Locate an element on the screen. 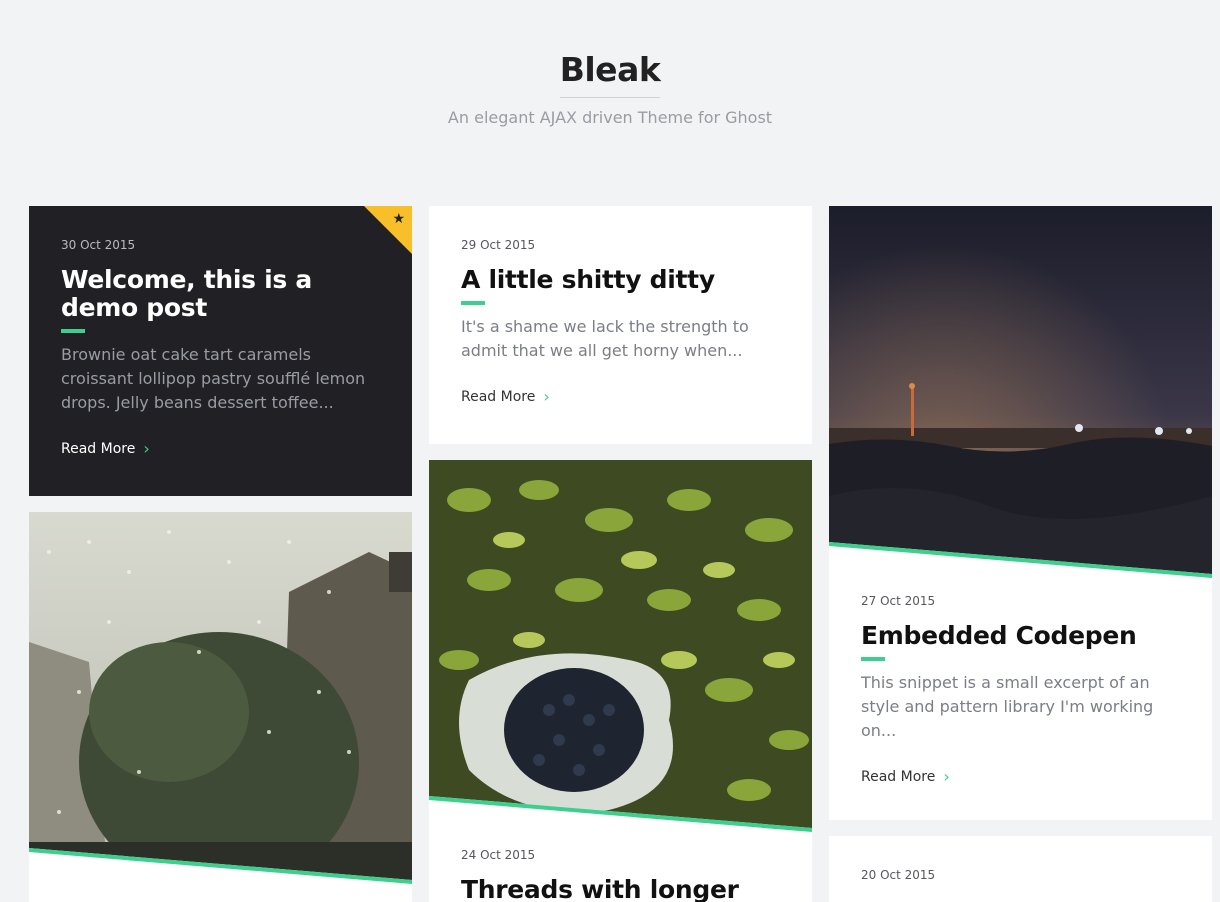  post-title: Threads with longer is located at coordinates (620, 889).